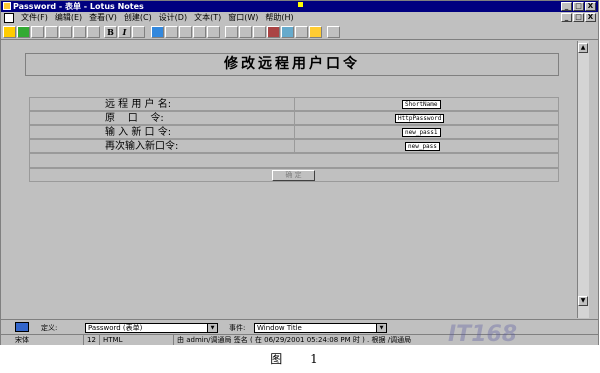 Image resolution: width=600 pixels, height=373 pixels. Describe the element at coordinates (157, 32) in the screenshot. I see `design-icon` at that location.